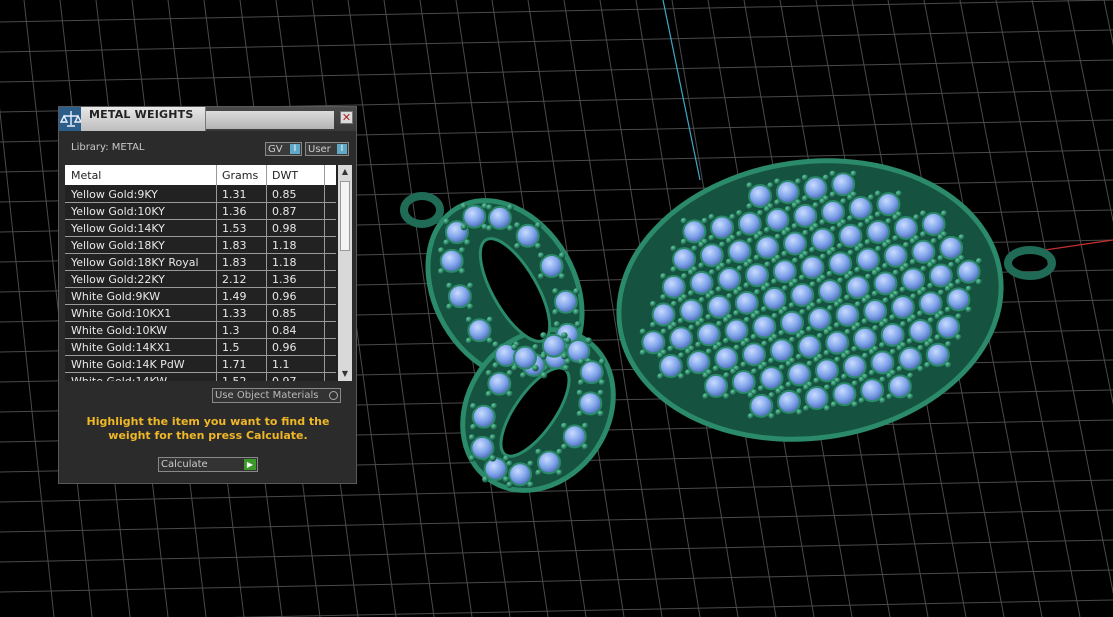  What do you see at coordinates (118, 245) in the screenshot?
I see `metal-cell: Yellow Gold:18KY` at bounding box center [118, 245].